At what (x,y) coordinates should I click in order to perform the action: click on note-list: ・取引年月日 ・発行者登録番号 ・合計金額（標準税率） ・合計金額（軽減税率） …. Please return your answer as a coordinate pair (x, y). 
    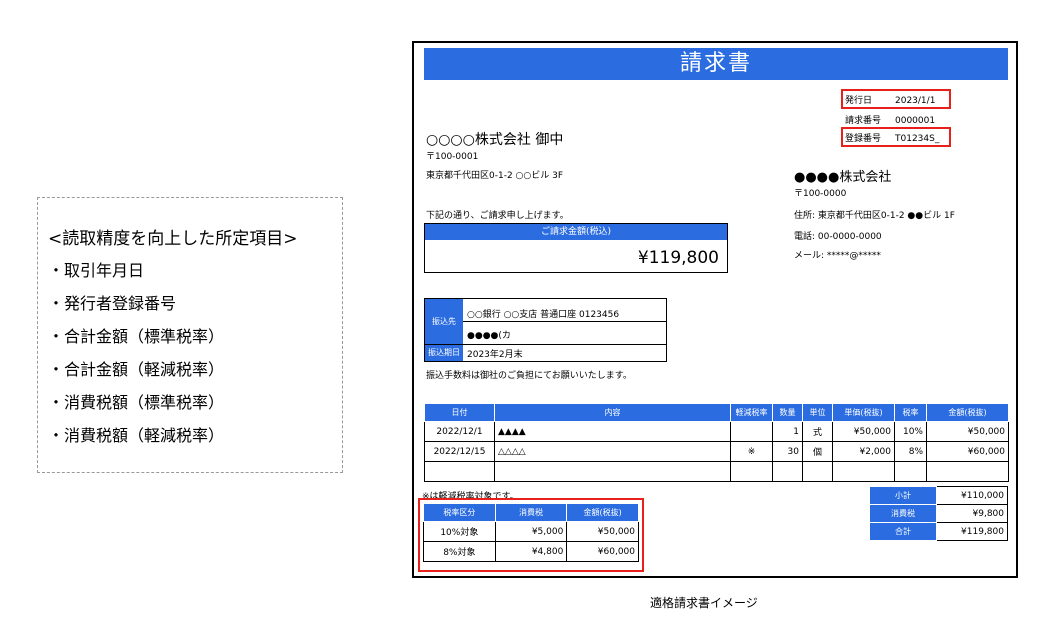
    Looking at the image, I should click on (136, 359).